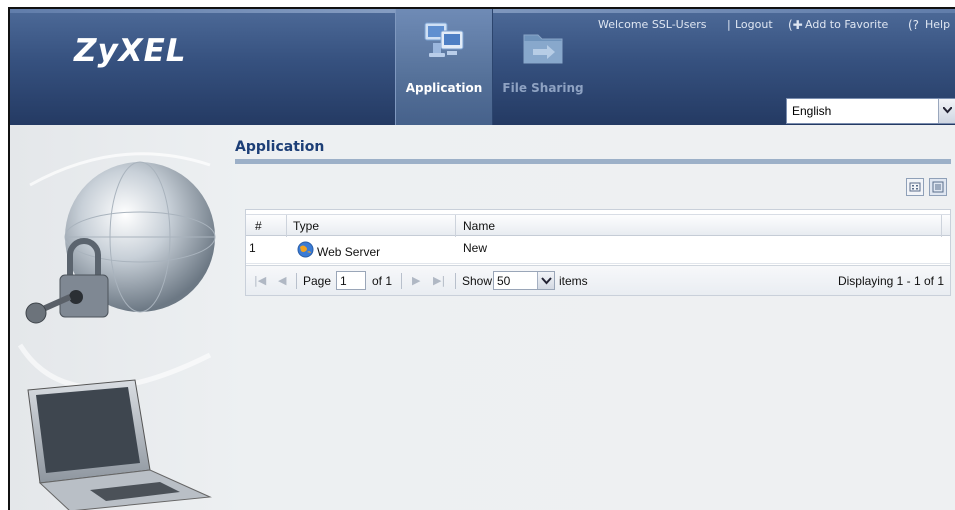  What do you see at coordinates (349, 252) in the screenshot?
I see `row-type: Web Server` at bounding box center [349, 252].